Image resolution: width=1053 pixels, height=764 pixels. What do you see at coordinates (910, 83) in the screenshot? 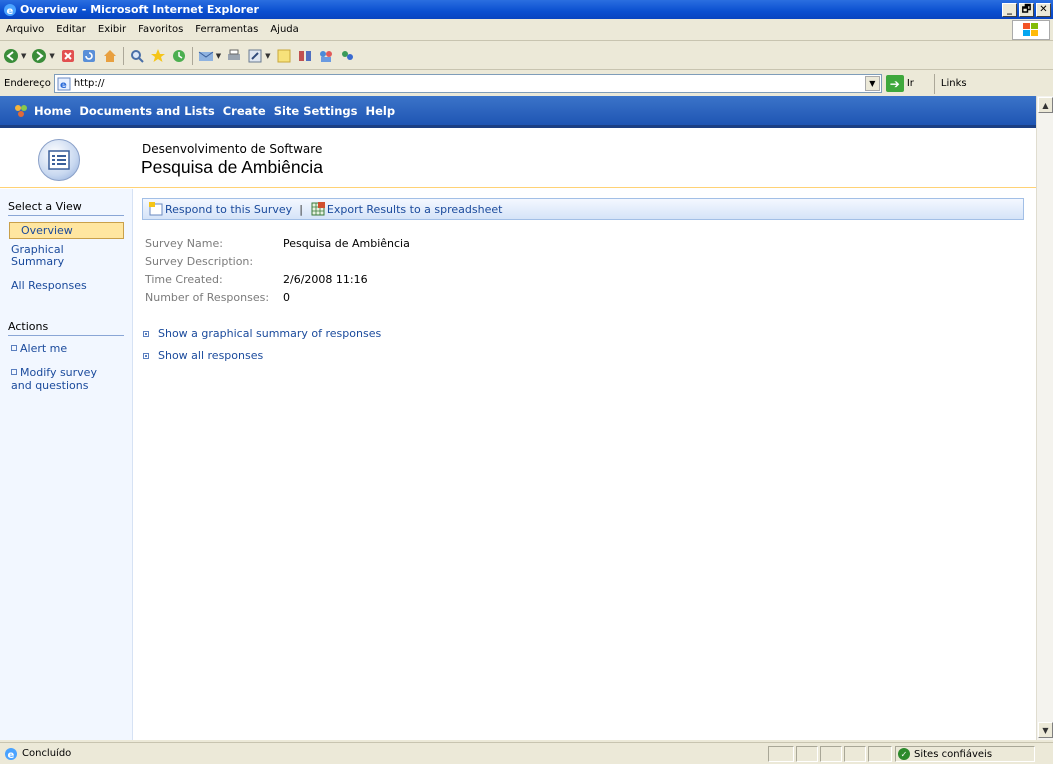
I see `go-label: Ir` at bounding box center [910, 83].